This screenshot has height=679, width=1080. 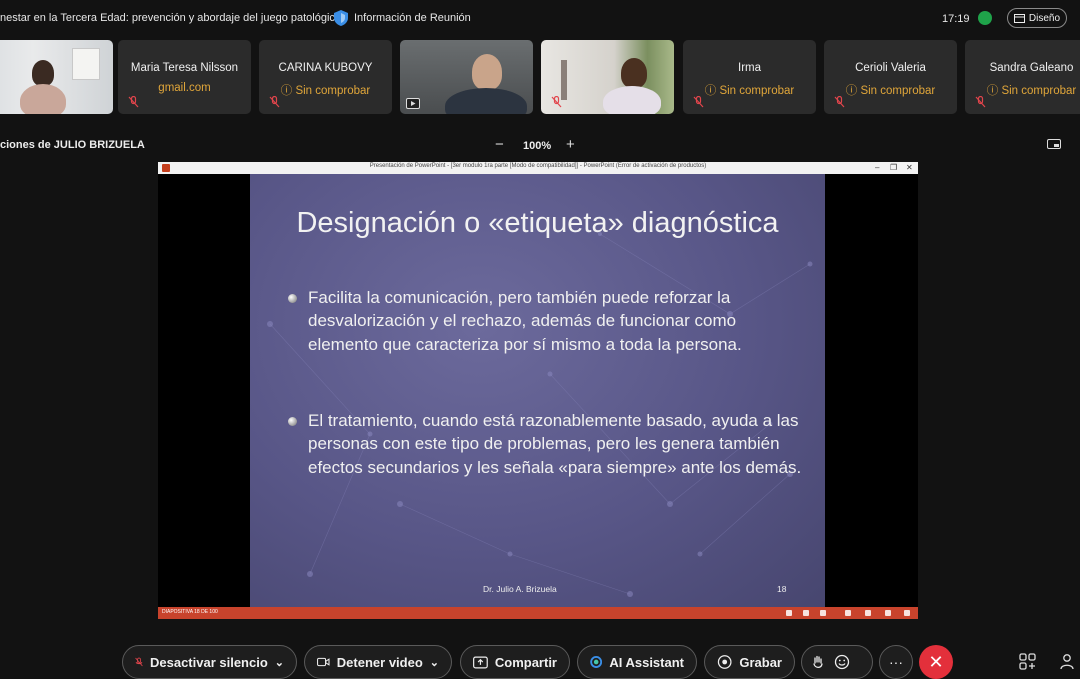 I want to click on meeting-info-button: Información de Reunión, so click(x=402, y=18).